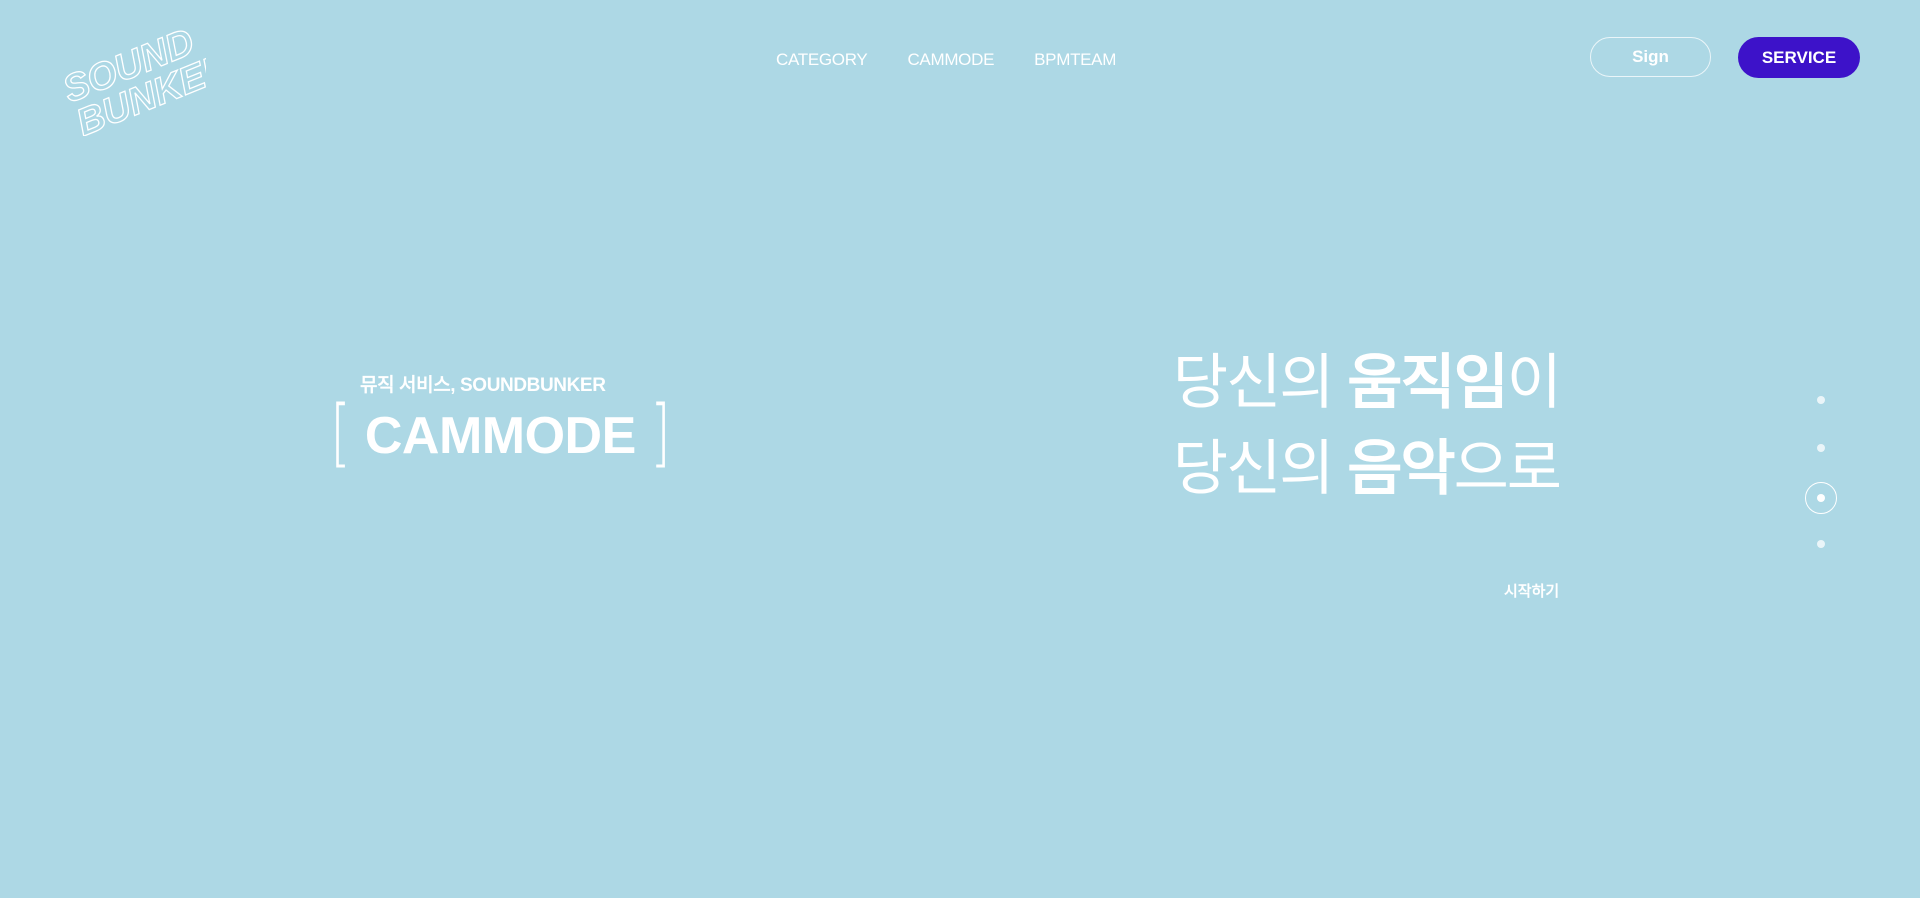  I want to click on headline-line1-post: 이, so click(1534, 382).